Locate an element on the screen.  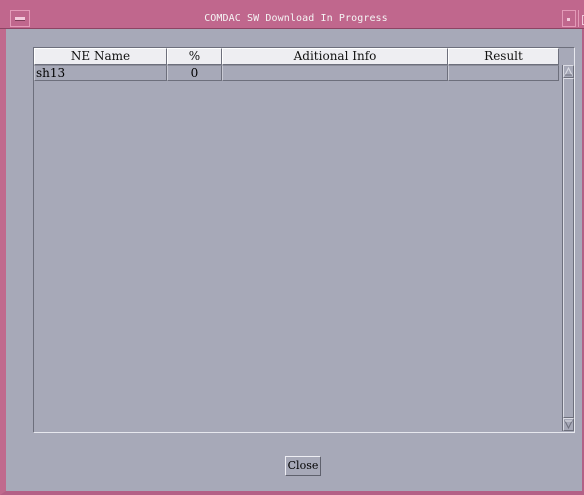
cell-result is located at coordinates (503, 73).